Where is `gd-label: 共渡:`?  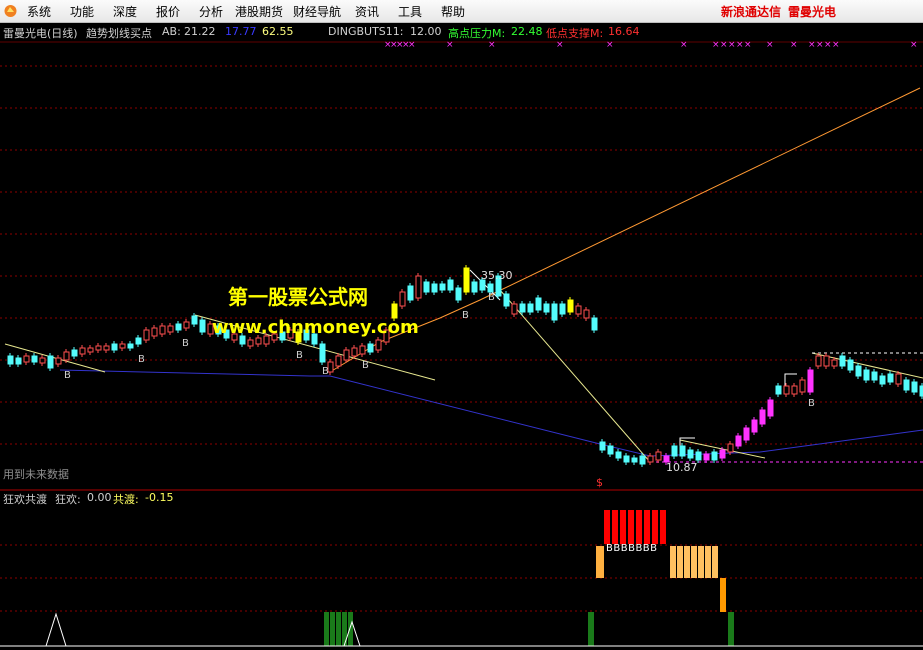 gd-label: 共渡: is located at coordinates (126, 499).